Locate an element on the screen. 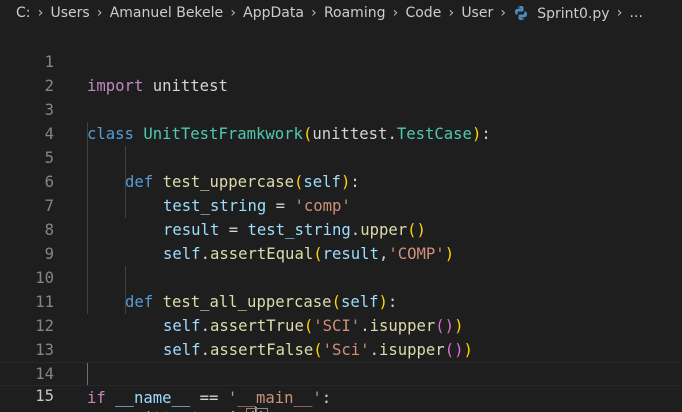 The width and height of the screenshot is (682, 412). breadcrumb-item-drive: C: is located at coordinates (23, 13).